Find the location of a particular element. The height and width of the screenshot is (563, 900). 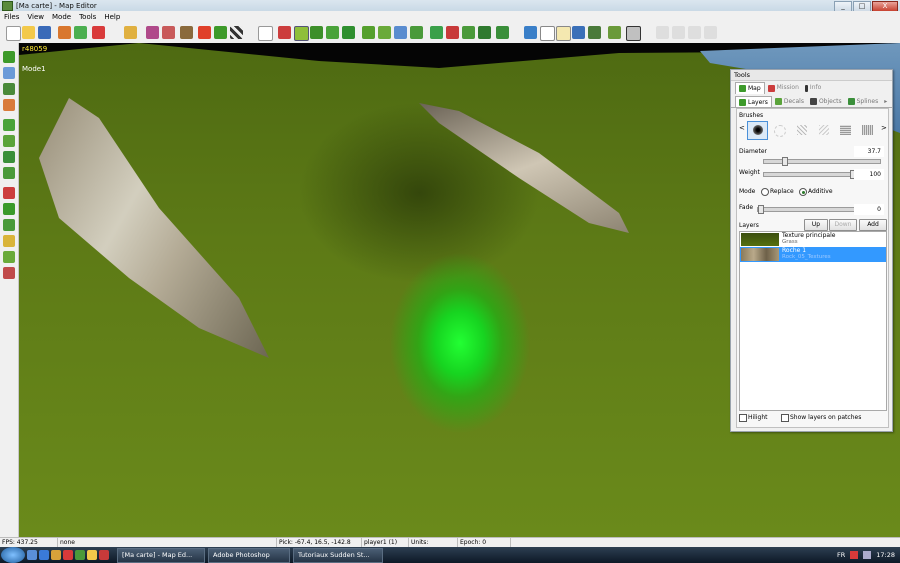

raise-terrain-icon is located at coordinates (284, 32).